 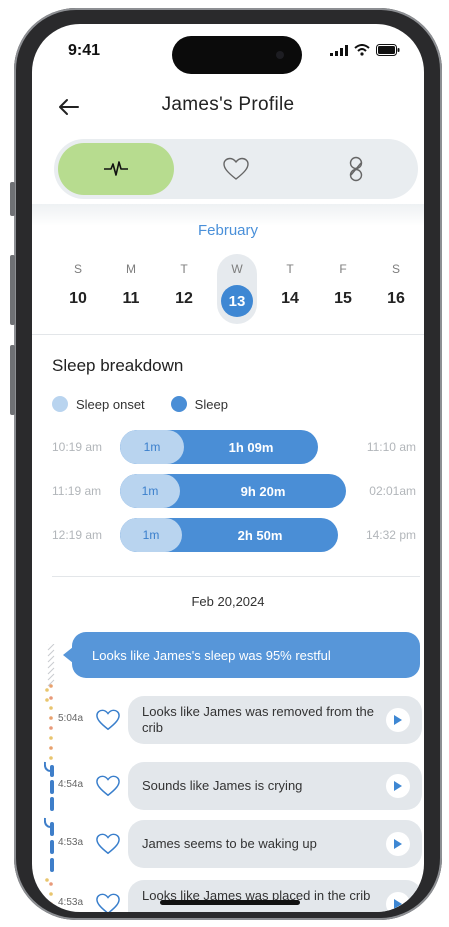 I want to click on sleep-summary-bubble: Looks like James's sleep was 95% restful, so click(x=241, y=655).